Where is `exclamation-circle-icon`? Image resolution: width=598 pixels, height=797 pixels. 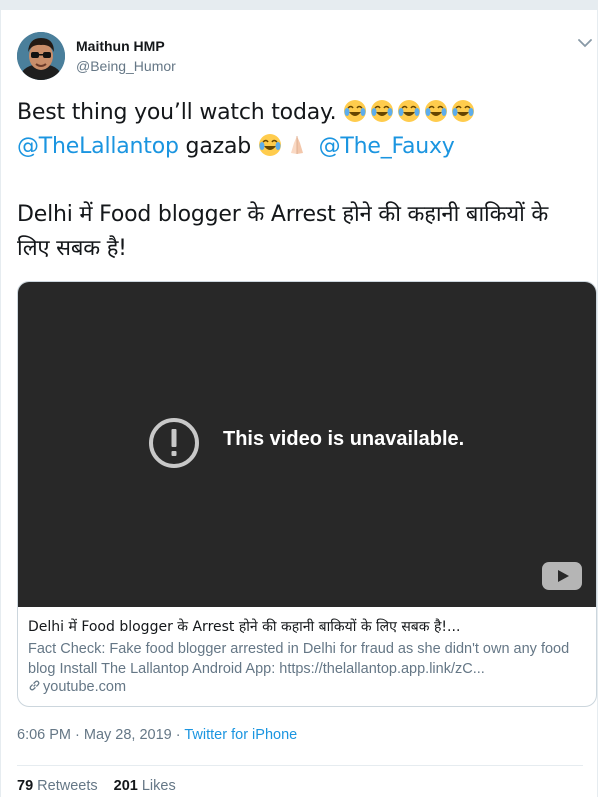 exclamation-circle-icon is located at coordinates (174, 443).